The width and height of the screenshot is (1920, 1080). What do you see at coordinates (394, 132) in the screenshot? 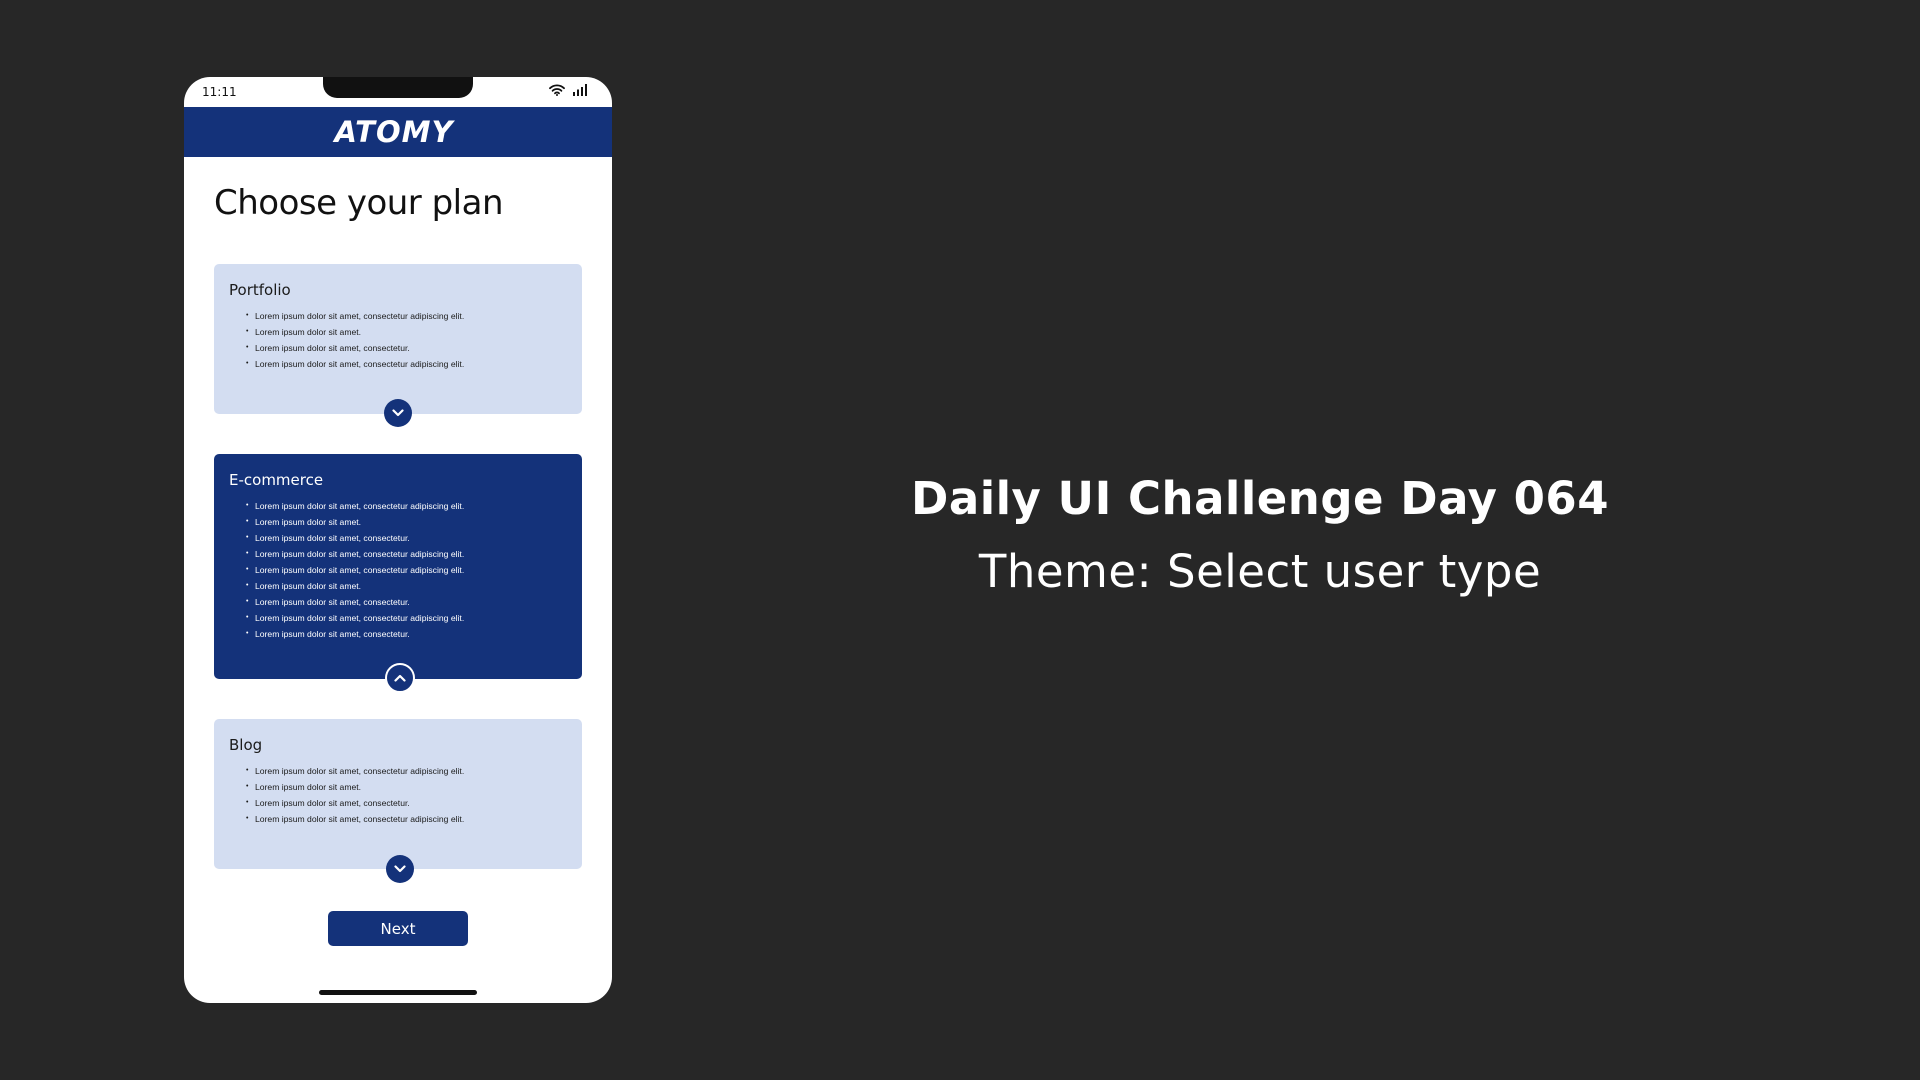
I see `brand-logo: ATOMY` at bounding box center [394, 132].